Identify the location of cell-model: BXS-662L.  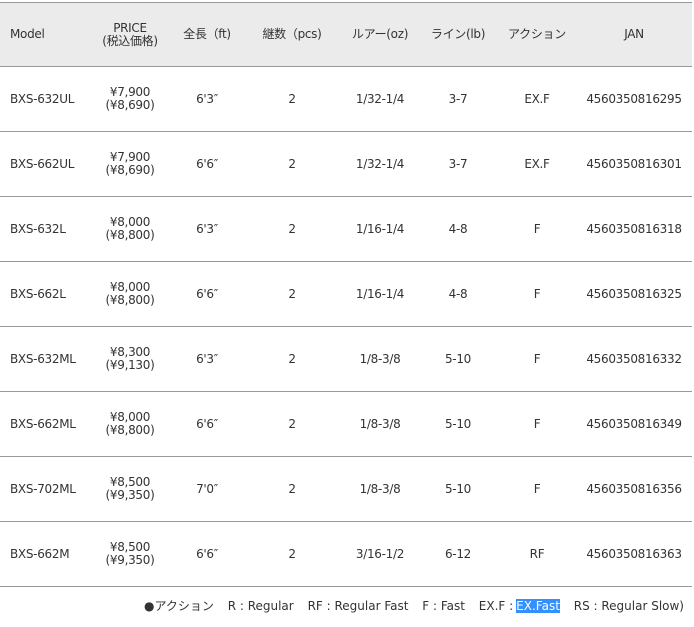
(44, 294).